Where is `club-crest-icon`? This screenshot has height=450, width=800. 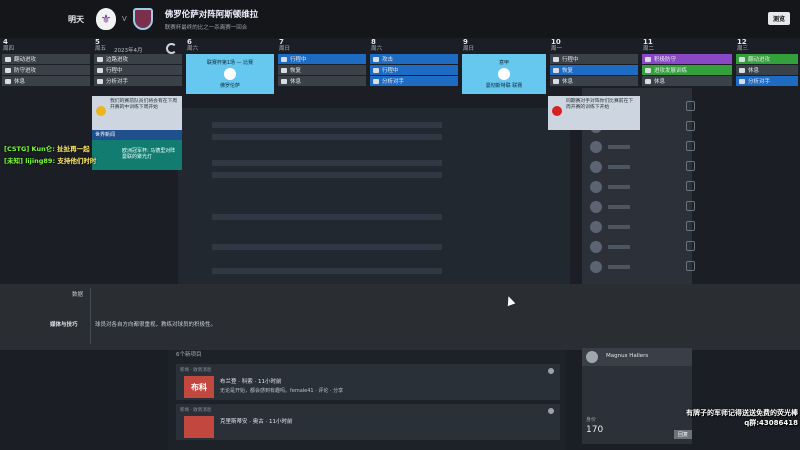
club-crest-icon is located at coordinates (504, 74).